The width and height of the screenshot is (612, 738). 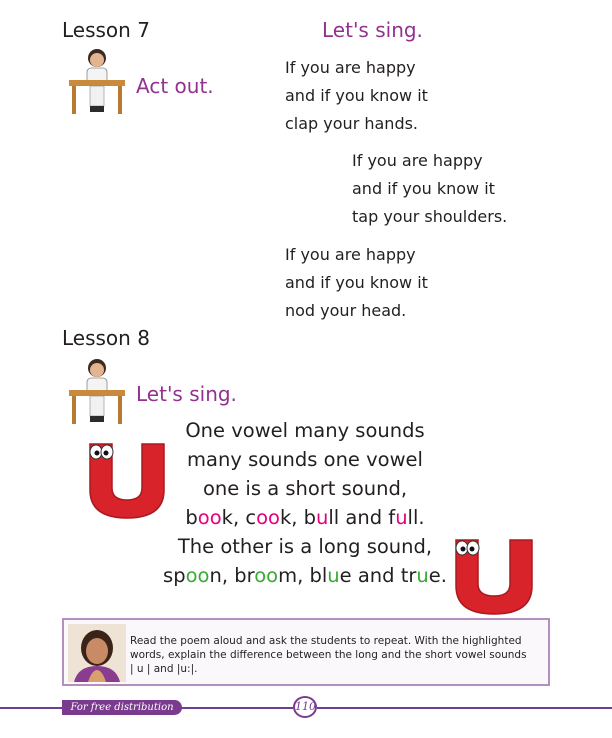 I want to click on teacher-note-line: | u | and |u:|., so click(x=164, y=669).